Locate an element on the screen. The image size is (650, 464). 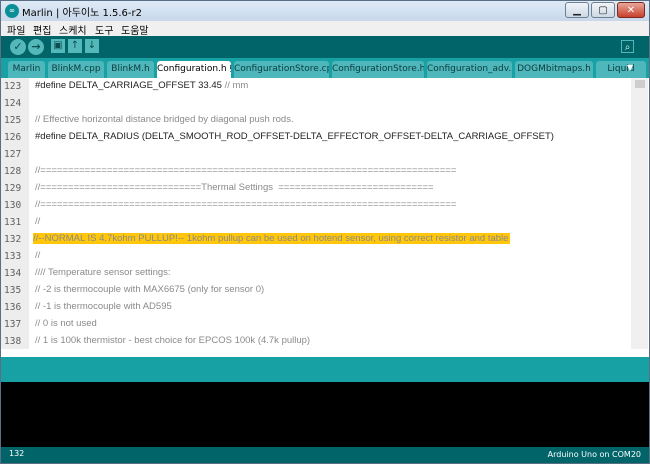
maximize-button: ▢ is located at coordinates (603, 10).